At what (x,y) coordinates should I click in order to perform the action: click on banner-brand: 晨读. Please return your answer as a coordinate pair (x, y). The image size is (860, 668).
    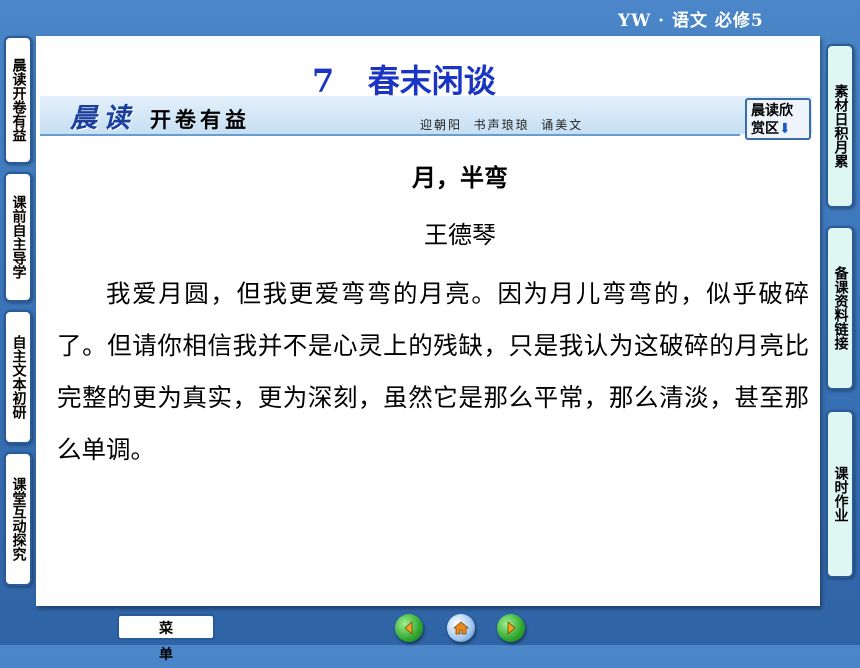
    Looking at the image, I should click on (103, 118).